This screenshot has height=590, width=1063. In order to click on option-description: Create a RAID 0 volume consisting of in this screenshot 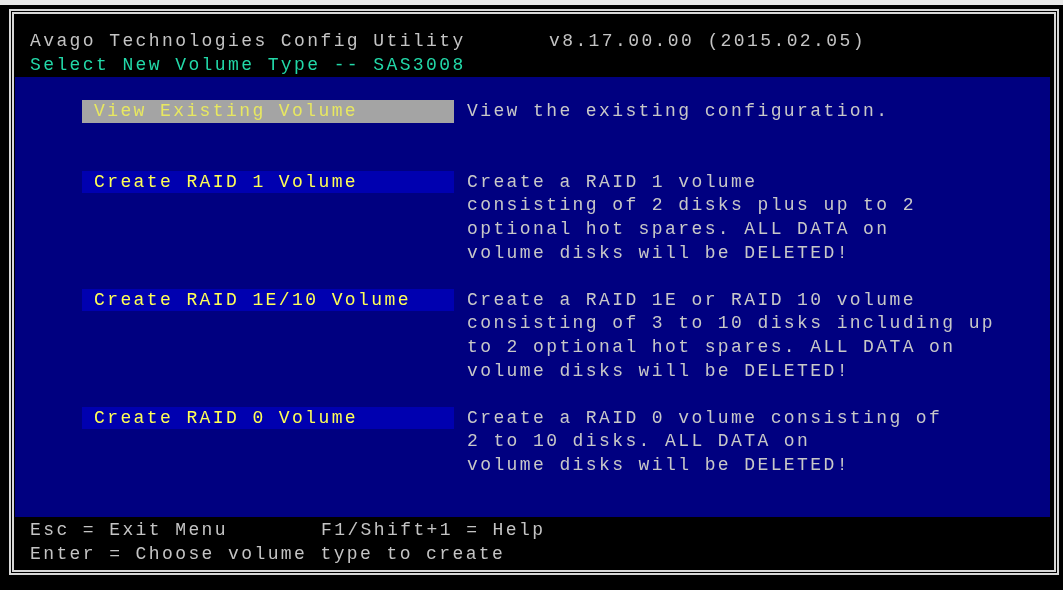, I will do `click(705, 418)`.